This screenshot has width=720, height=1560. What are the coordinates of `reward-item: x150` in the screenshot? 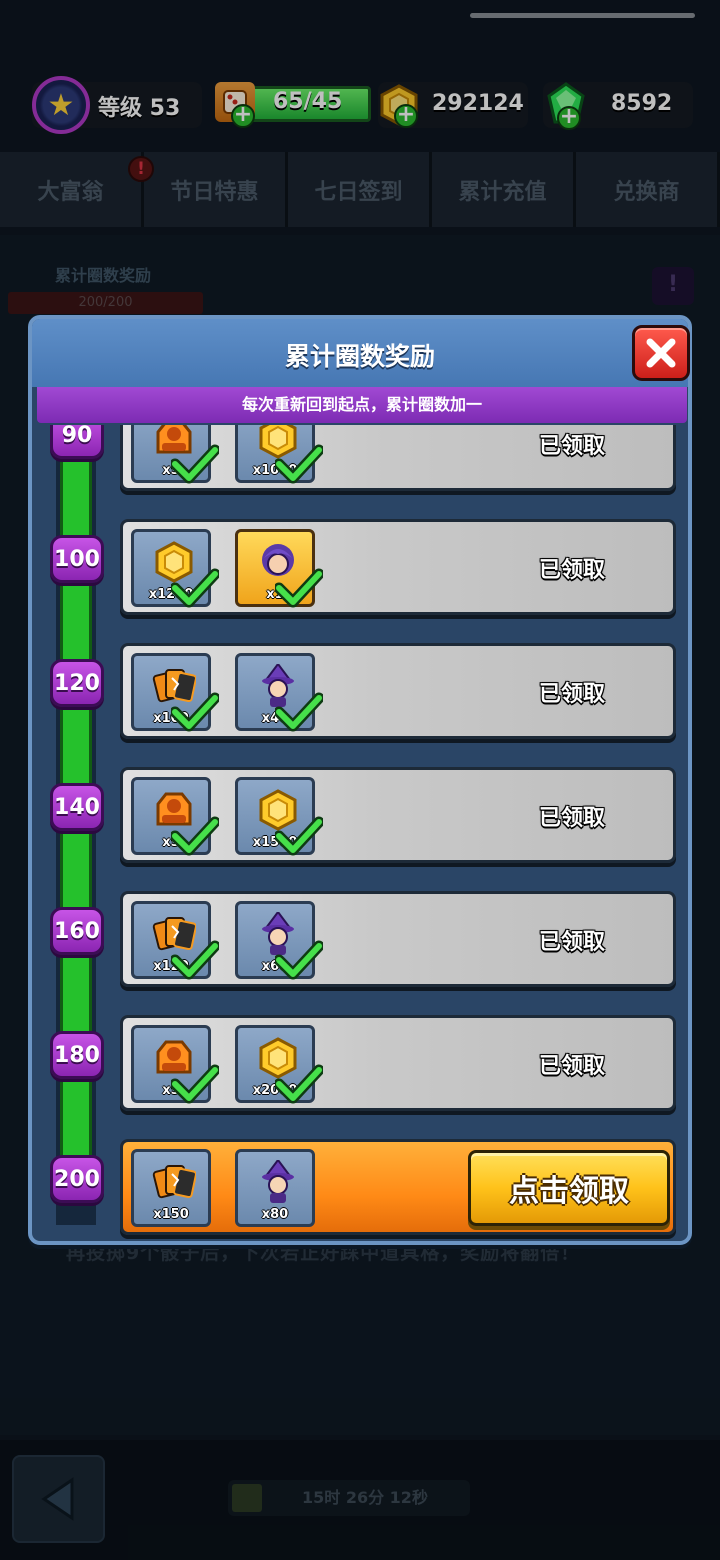 It's located at (171, 1188).